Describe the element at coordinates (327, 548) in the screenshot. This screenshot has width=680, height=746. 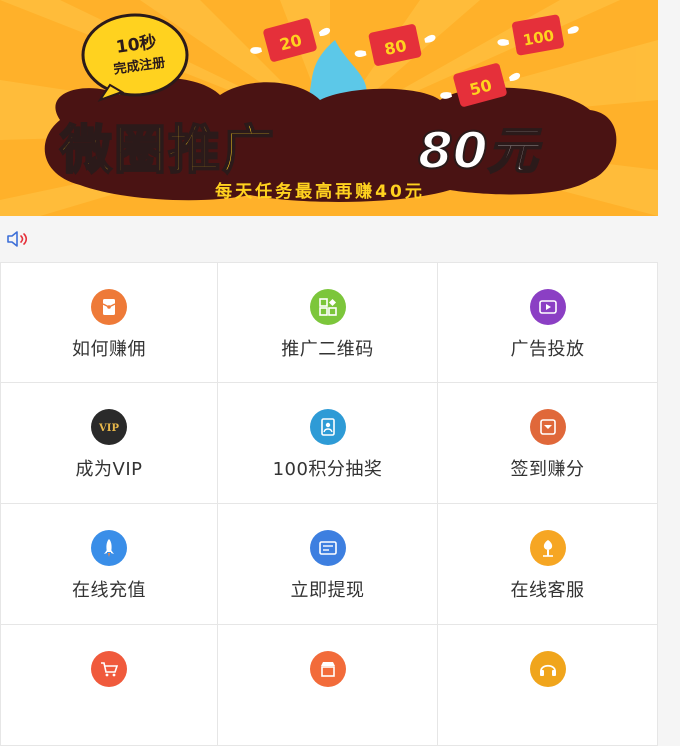
I see `withdraw-icon` at that location.